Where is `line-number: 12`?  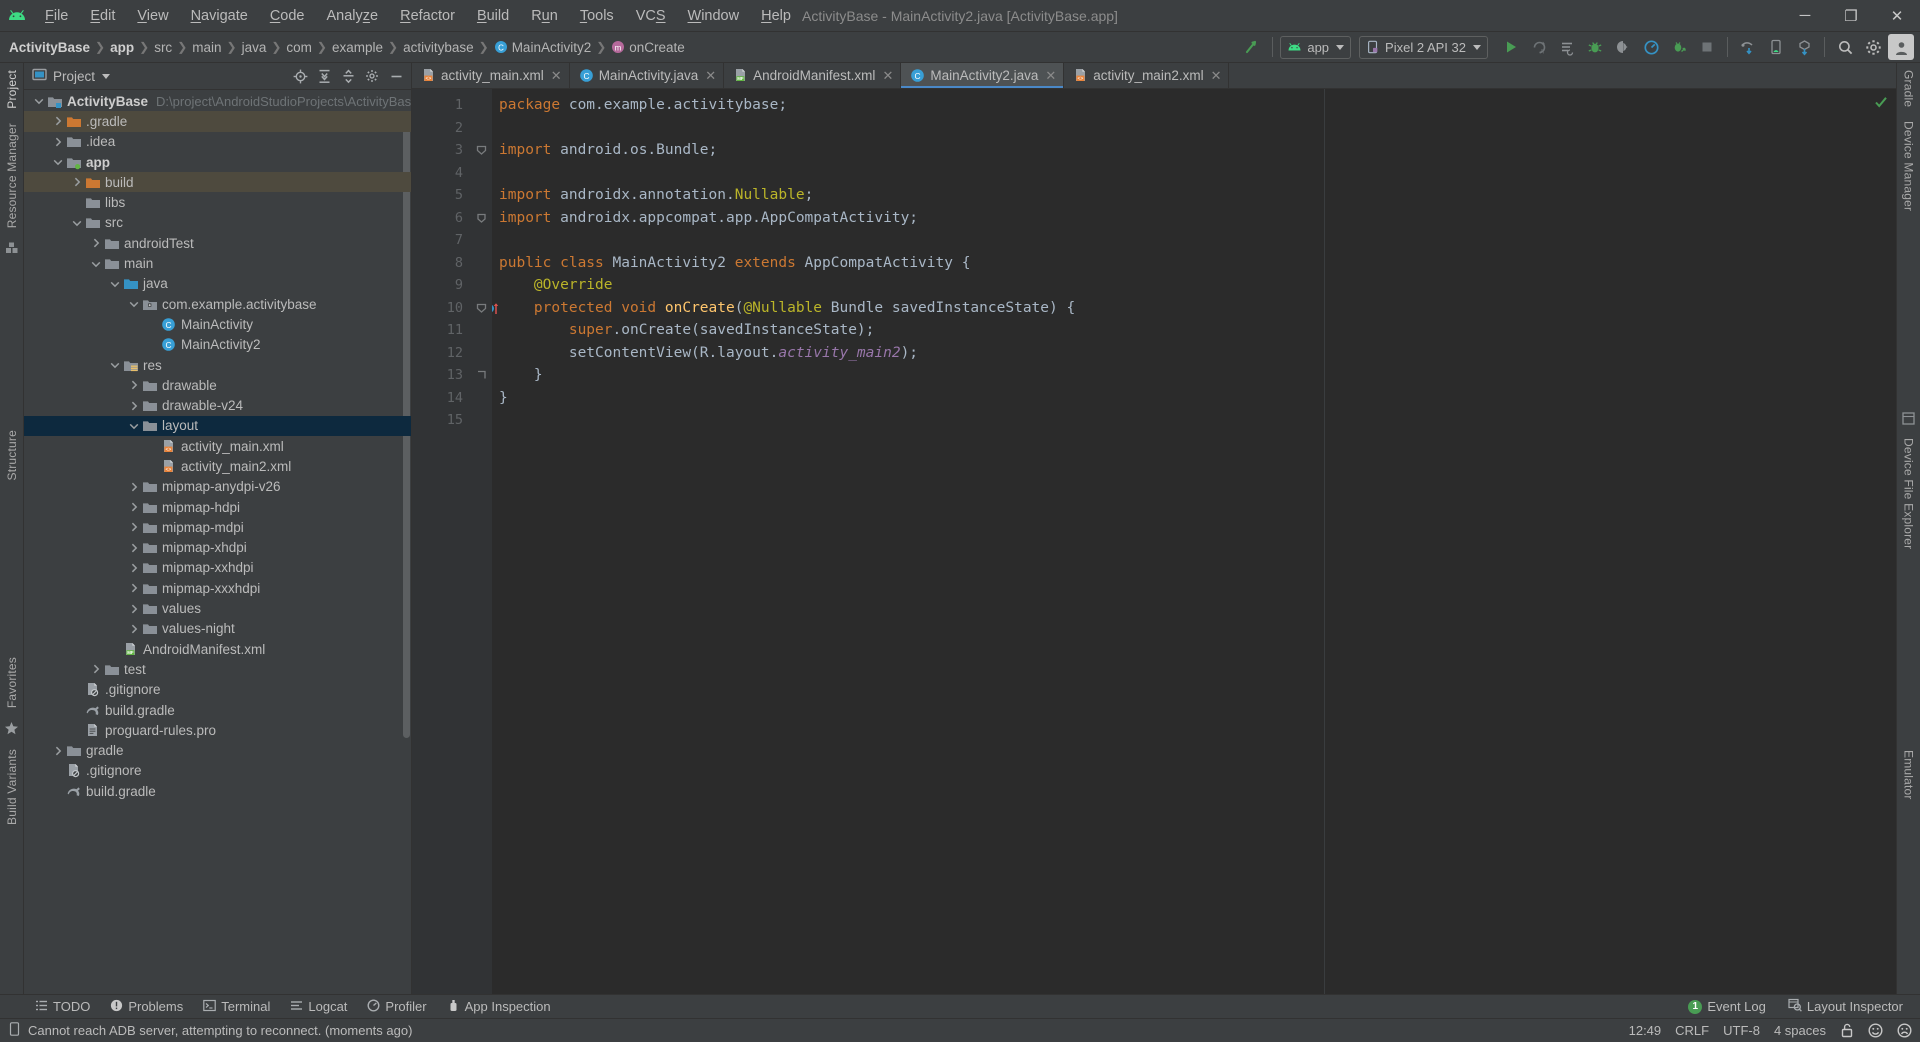 line-number: 12 is located at coordinates (441, 353).